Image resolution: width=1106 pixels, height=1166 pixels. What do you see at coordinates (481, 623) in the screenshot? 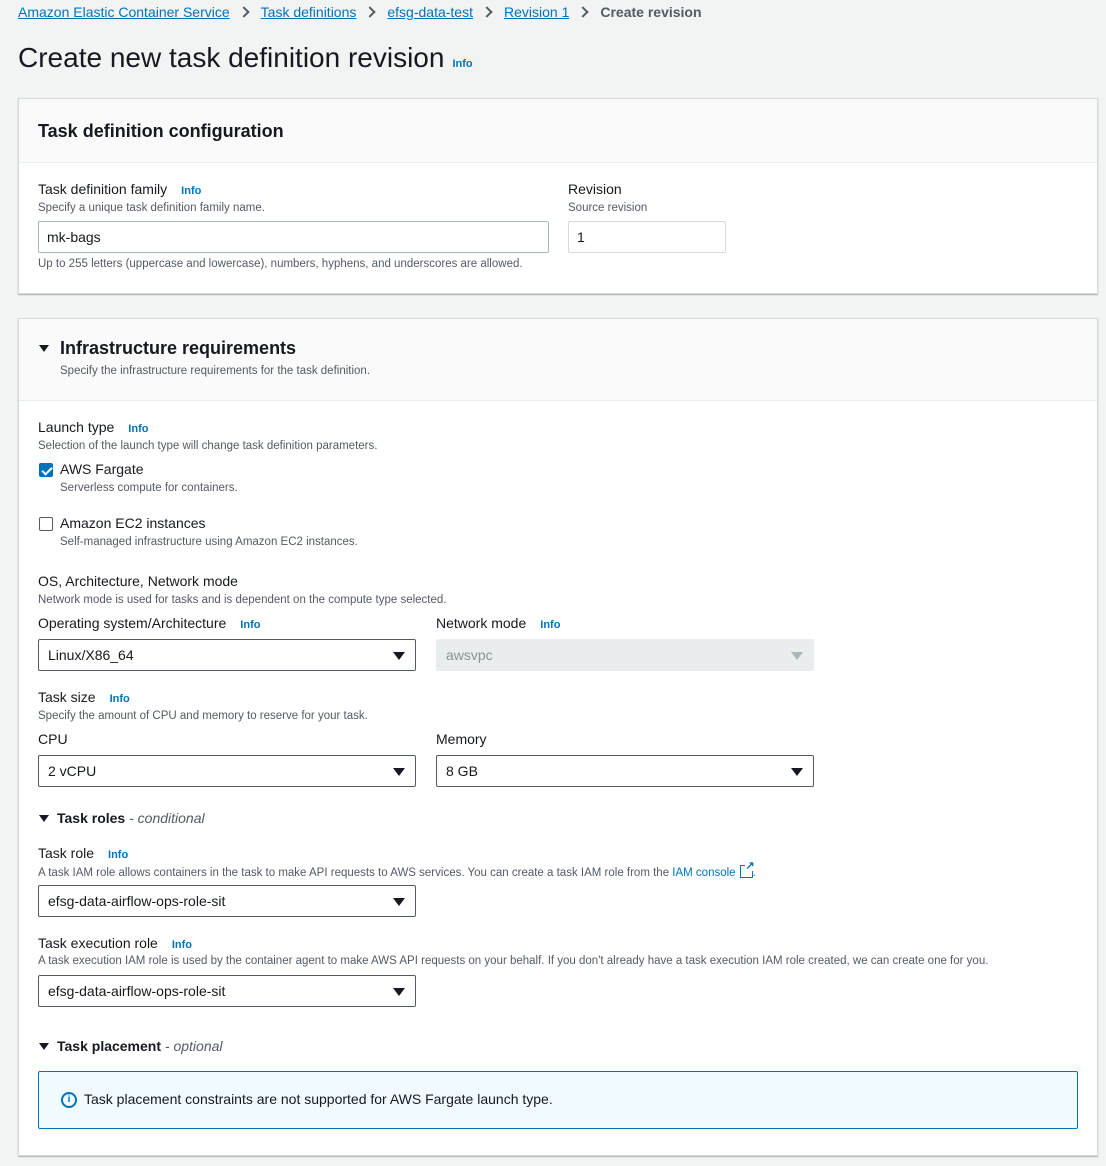
I see `network-mode-label-text: Network mode` at bounding box center [481, 623].